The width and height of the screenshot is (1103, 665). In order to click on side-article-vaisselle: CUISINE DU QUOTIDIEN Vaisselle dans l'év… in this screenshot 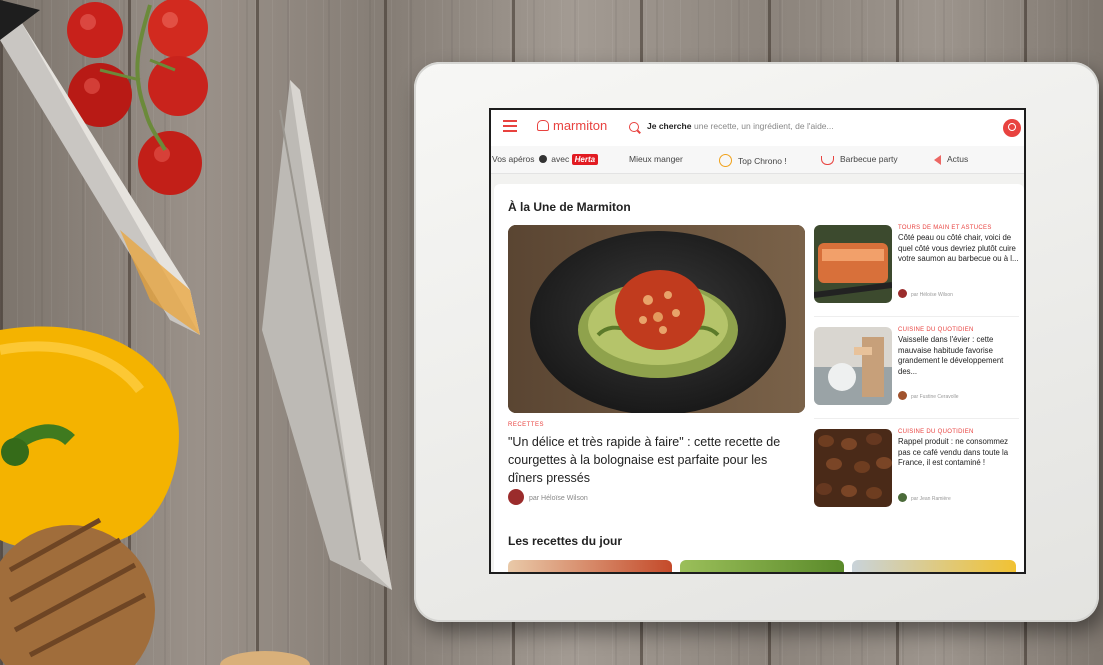, I will do `click(916, 370)`.